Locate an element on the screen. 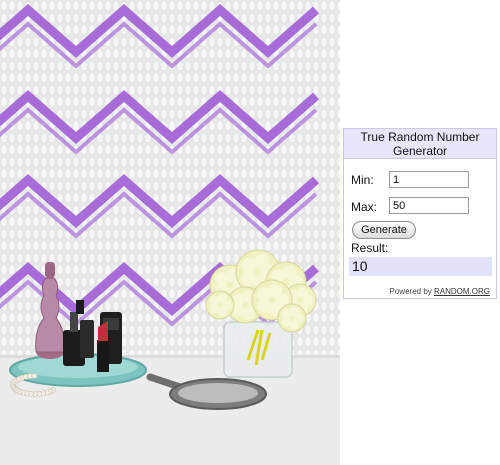  pearl is located at coordinates (34, 376).